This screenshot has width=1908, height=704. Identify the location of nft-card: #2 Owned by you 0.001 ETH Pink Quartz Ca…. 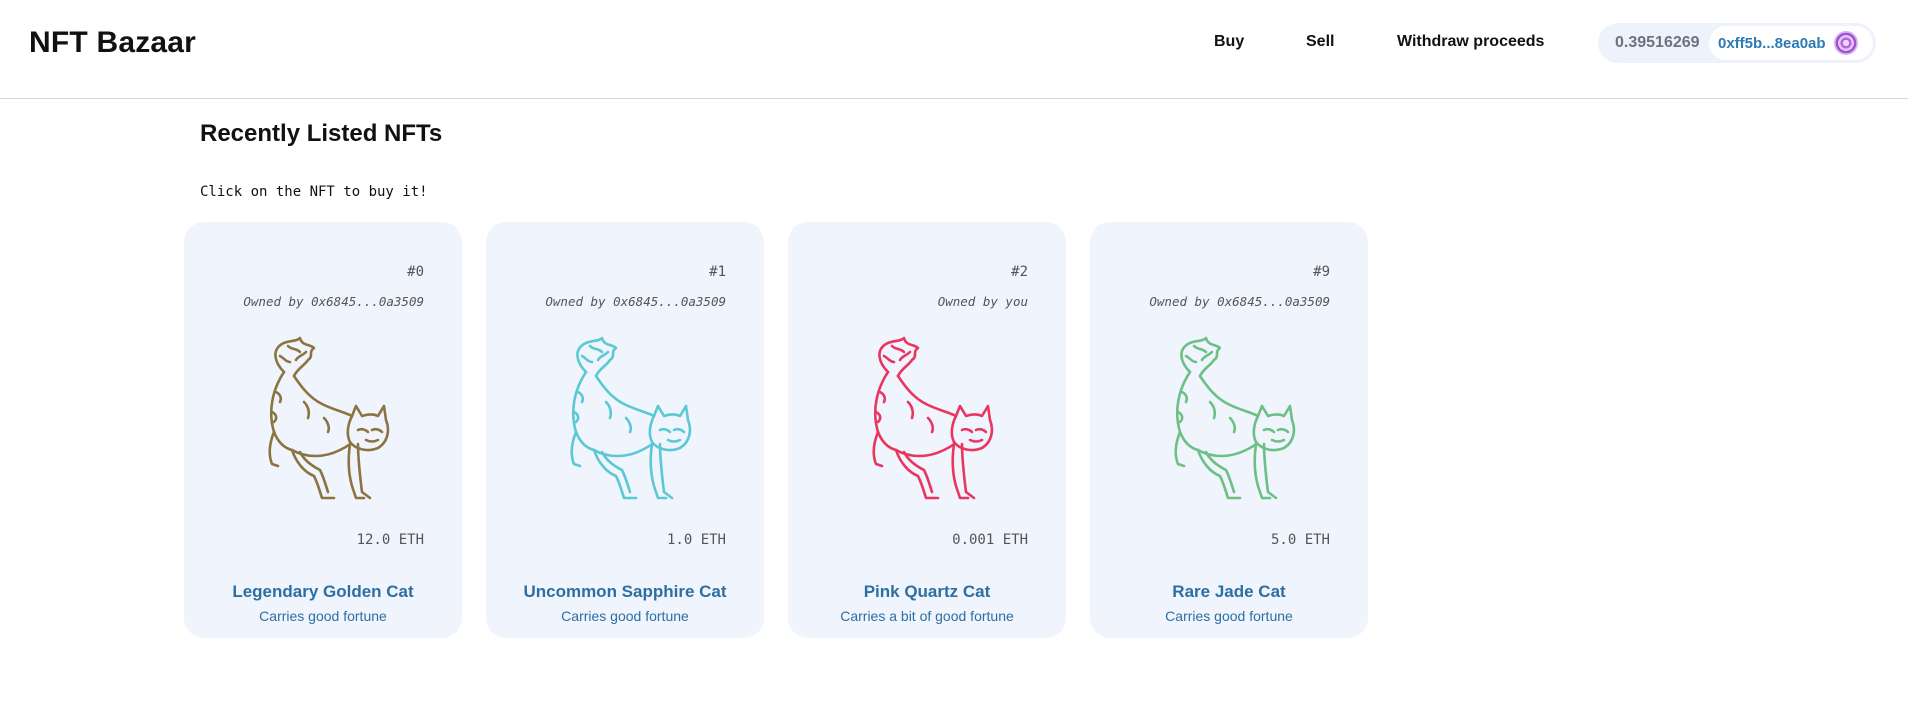
(927, 430).